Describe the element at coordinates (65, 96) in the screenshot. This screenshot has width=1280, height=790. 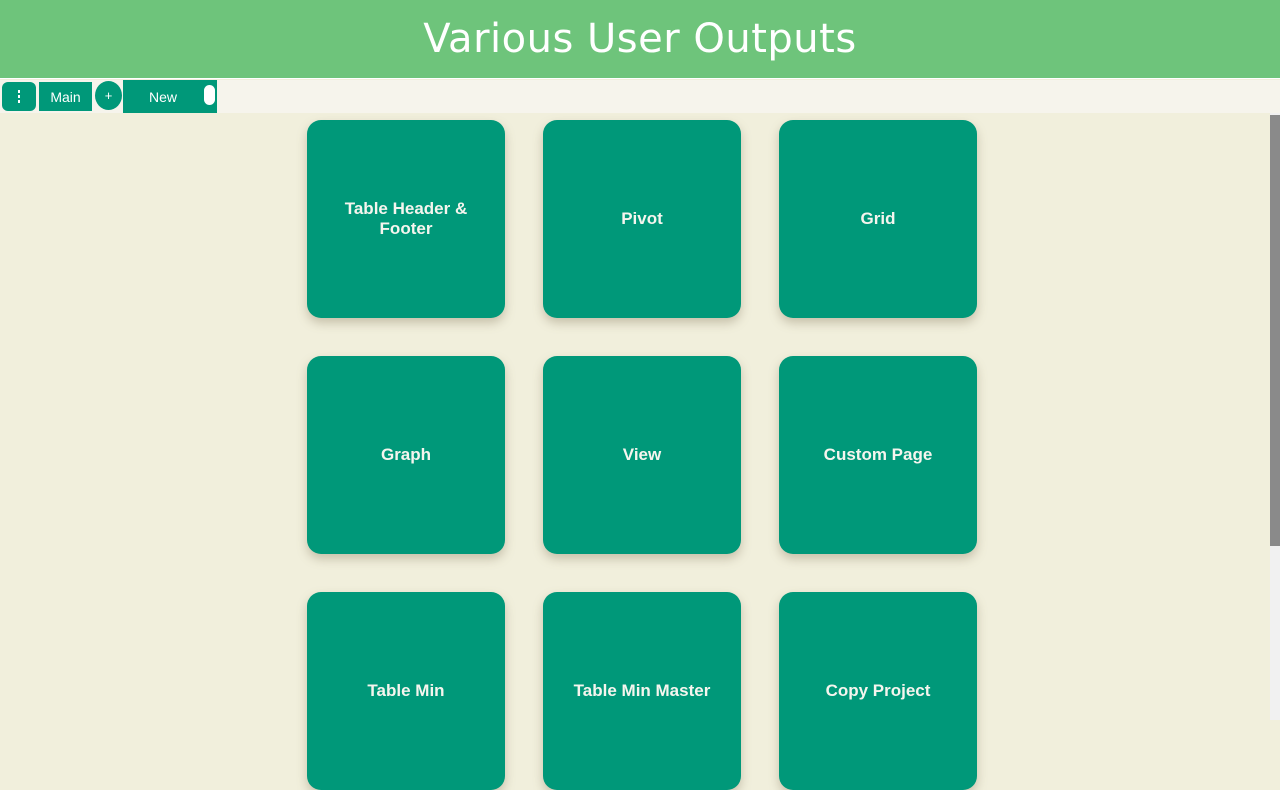
I see `tab-main: Main` at that location.